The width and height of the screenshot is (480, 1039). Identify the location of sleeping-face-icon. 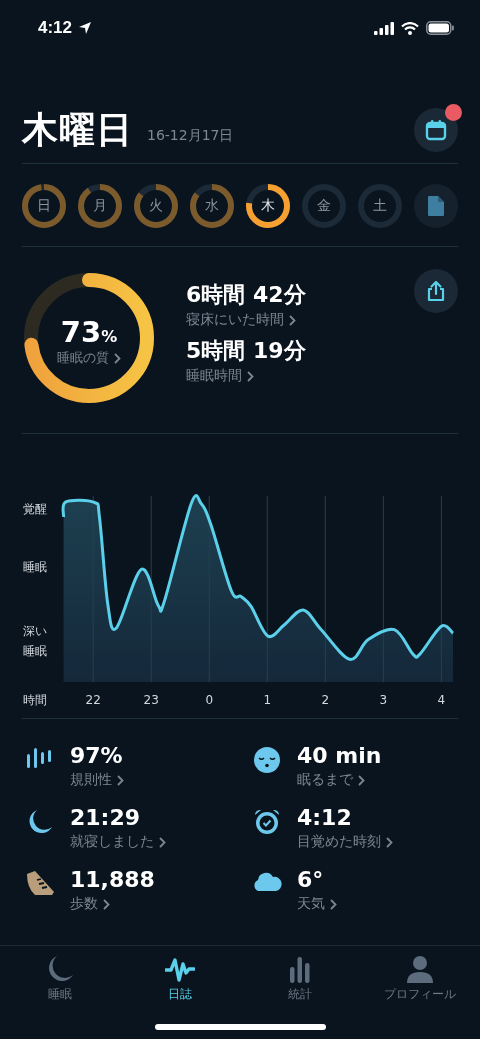
(267, 760).